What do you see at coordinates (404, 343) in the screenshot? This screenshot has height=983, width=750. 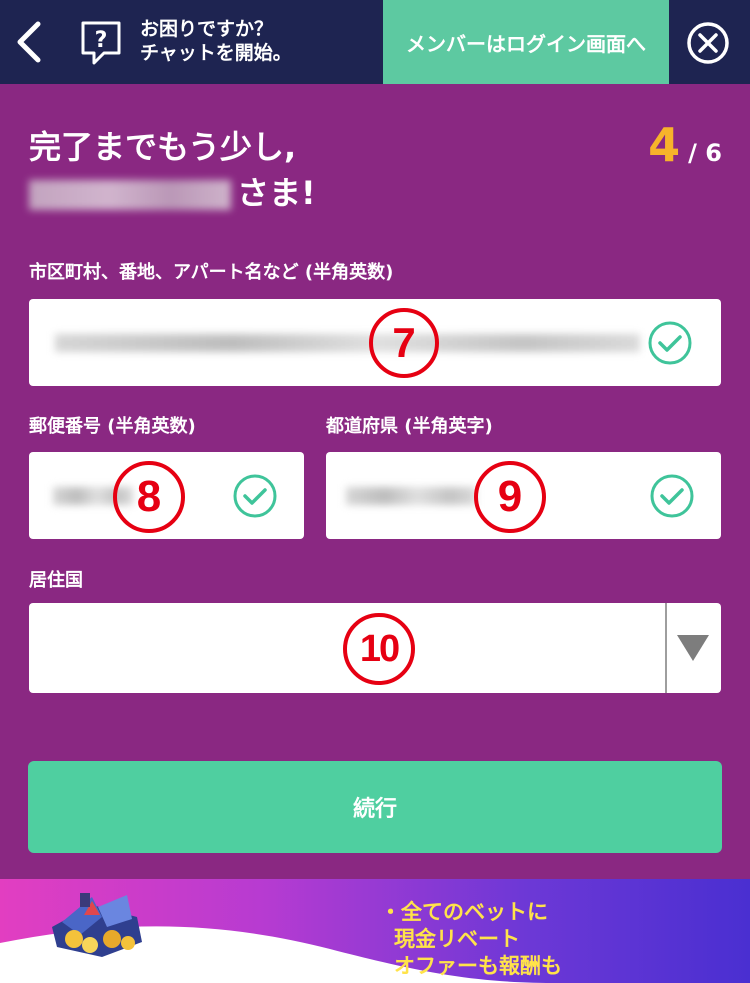 I see `annotation-marker-7: 7` at bounding box center [404, 343].